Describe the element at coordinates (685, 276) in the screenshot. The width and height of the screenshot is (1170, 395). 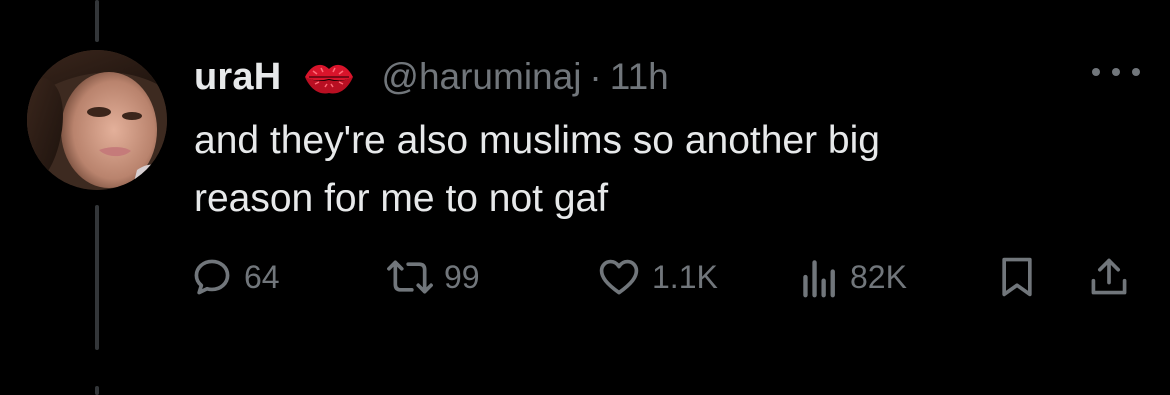
I see `like-count: 1.1K` at that location.